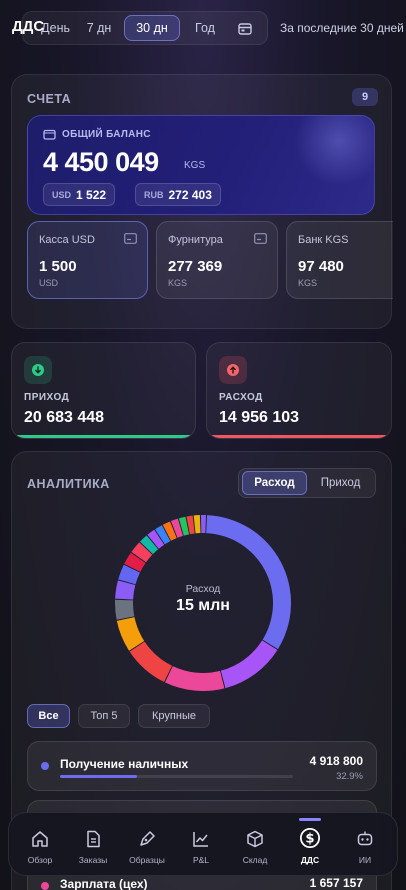 This screenshot has height=890, width=406. What do you see at coordinates (321, 266) in the screenshot?
I see `account-value: 97 480` at bounding box center [321, 266].